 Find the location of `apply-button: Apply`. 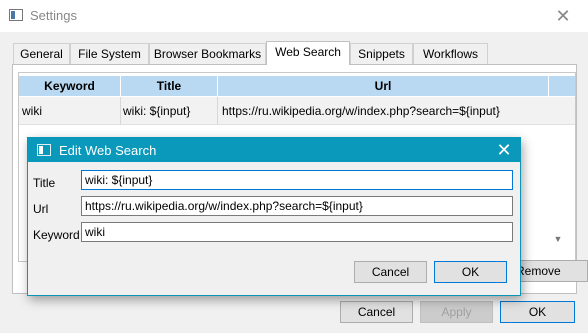

apply-button: Apply is located at coordinates (456, 312).